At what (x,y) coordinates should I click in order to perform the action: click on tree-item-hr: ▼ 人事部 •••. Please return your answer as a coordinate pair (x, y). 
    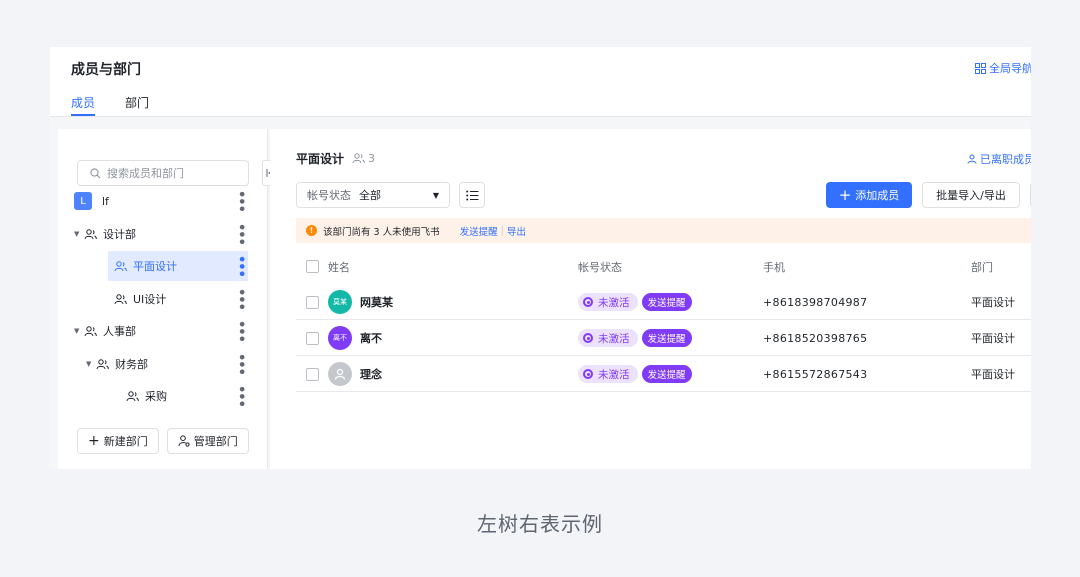
    Looking at the image, I should click on (158, 331).